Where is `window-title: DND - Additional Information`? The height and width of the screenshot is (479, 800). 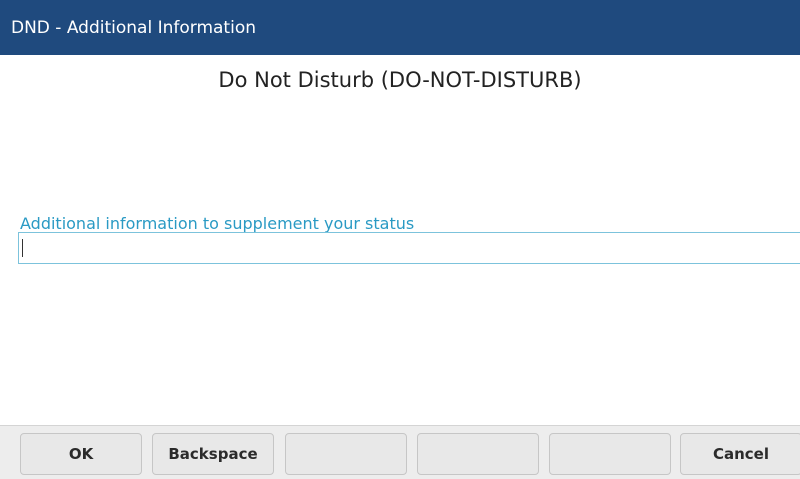
window-title: DND - Additional Information is located at coordinates (133, 27).